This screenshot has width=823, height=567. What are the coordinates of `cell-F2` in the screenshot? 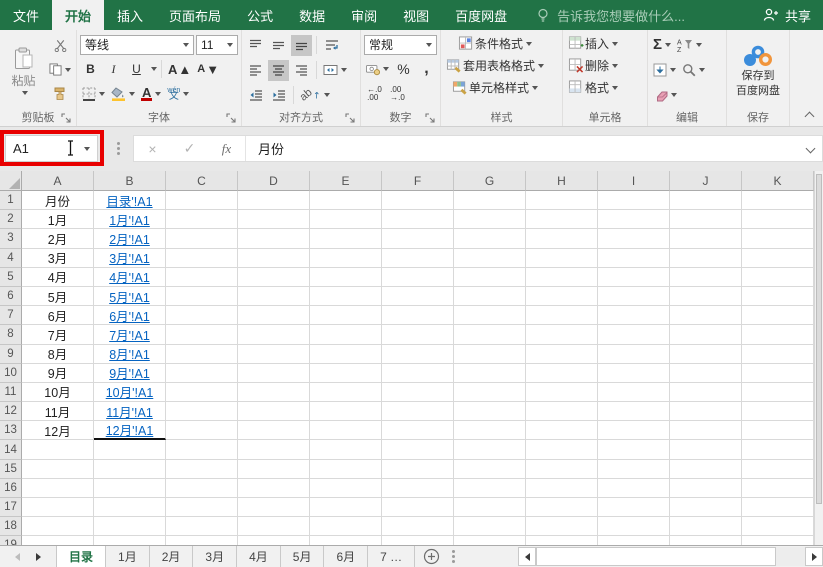 It's located at (418, 220).